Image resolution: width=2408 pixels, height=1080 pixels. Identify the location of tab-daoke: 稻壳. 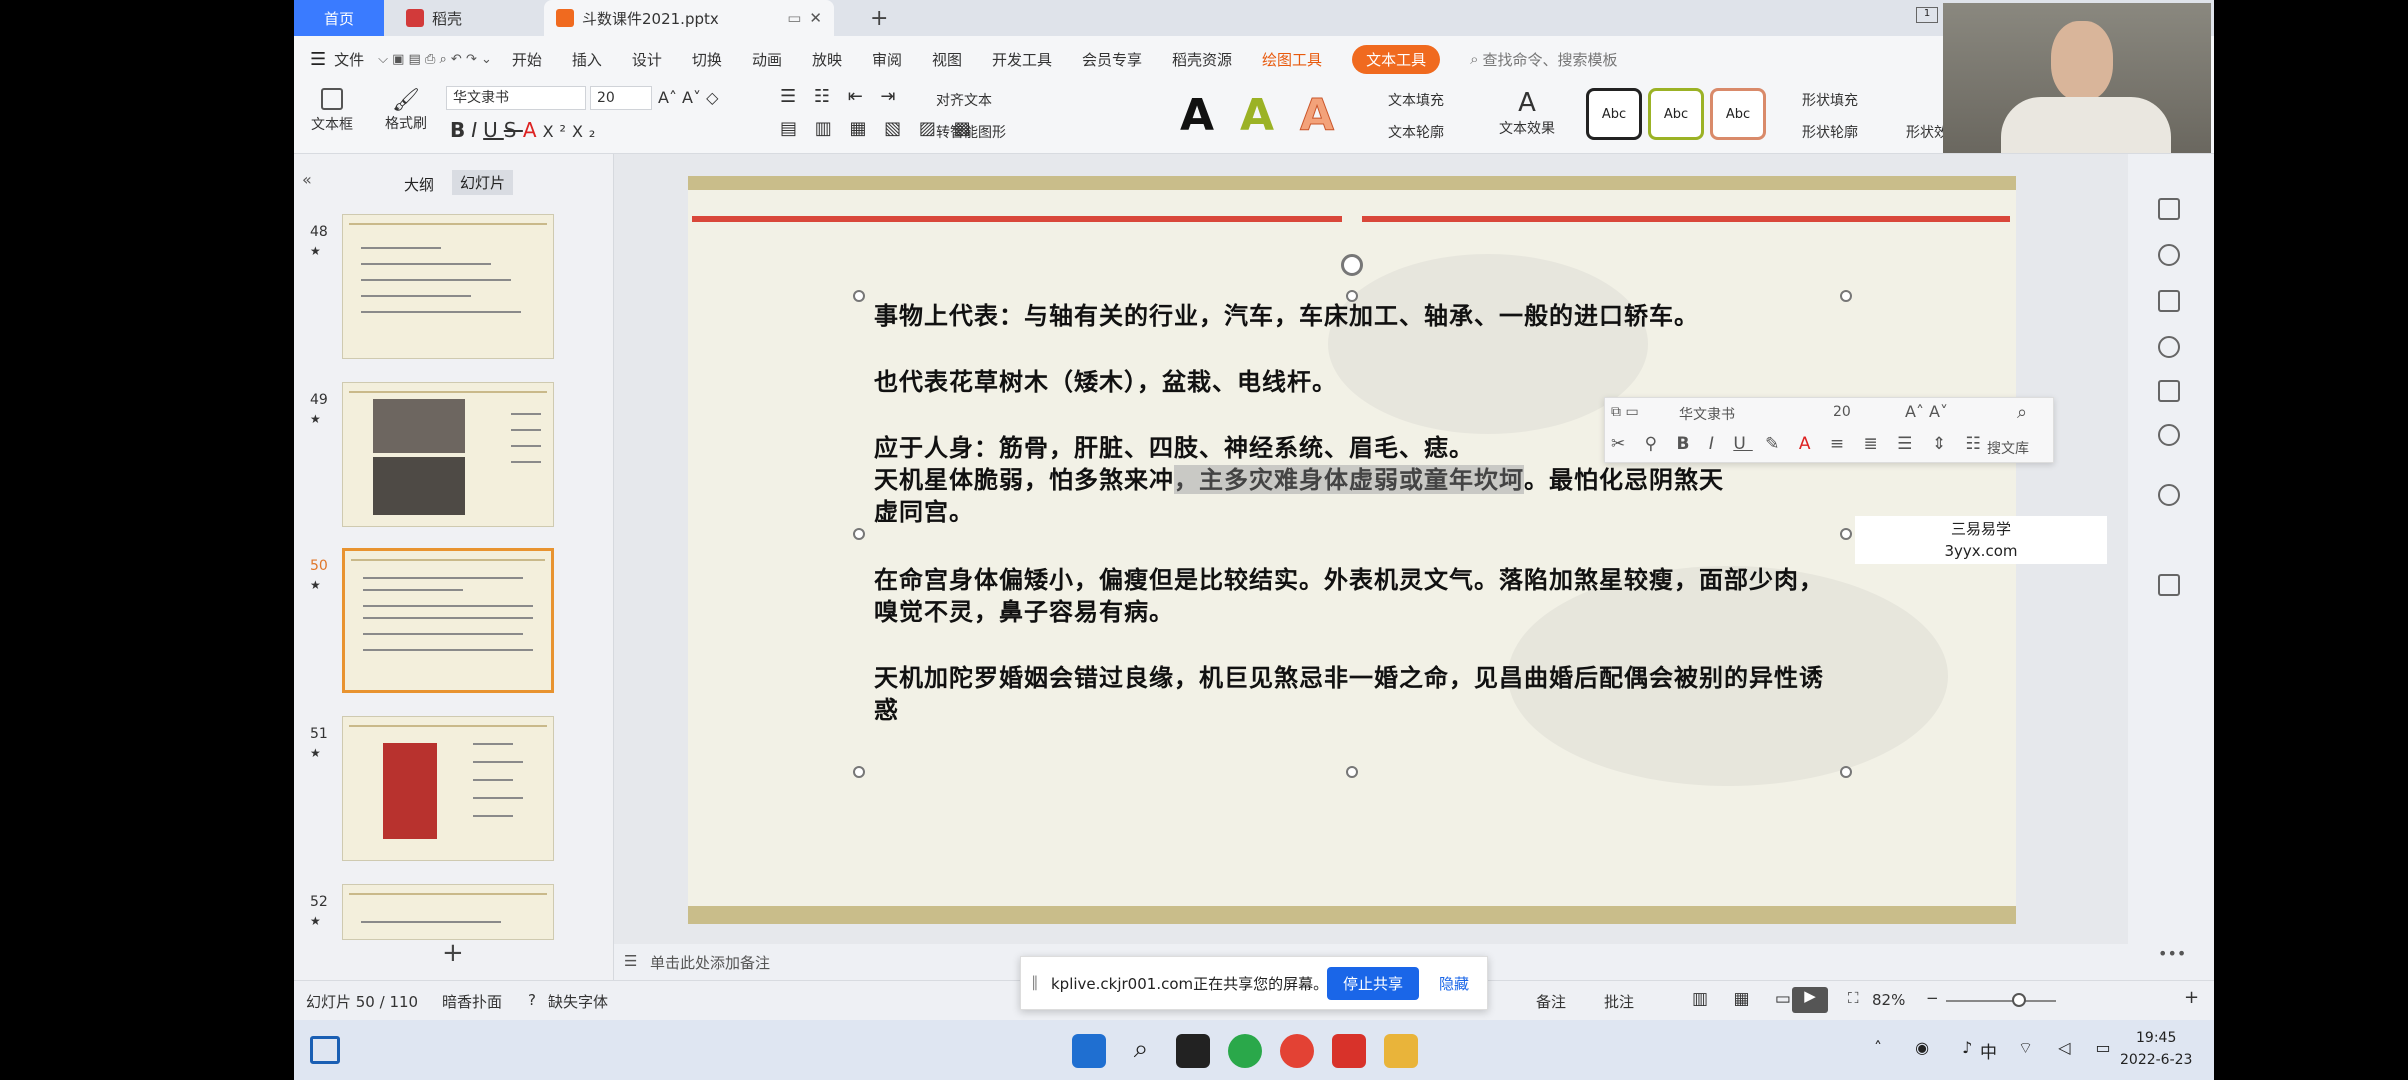
(464, 18).